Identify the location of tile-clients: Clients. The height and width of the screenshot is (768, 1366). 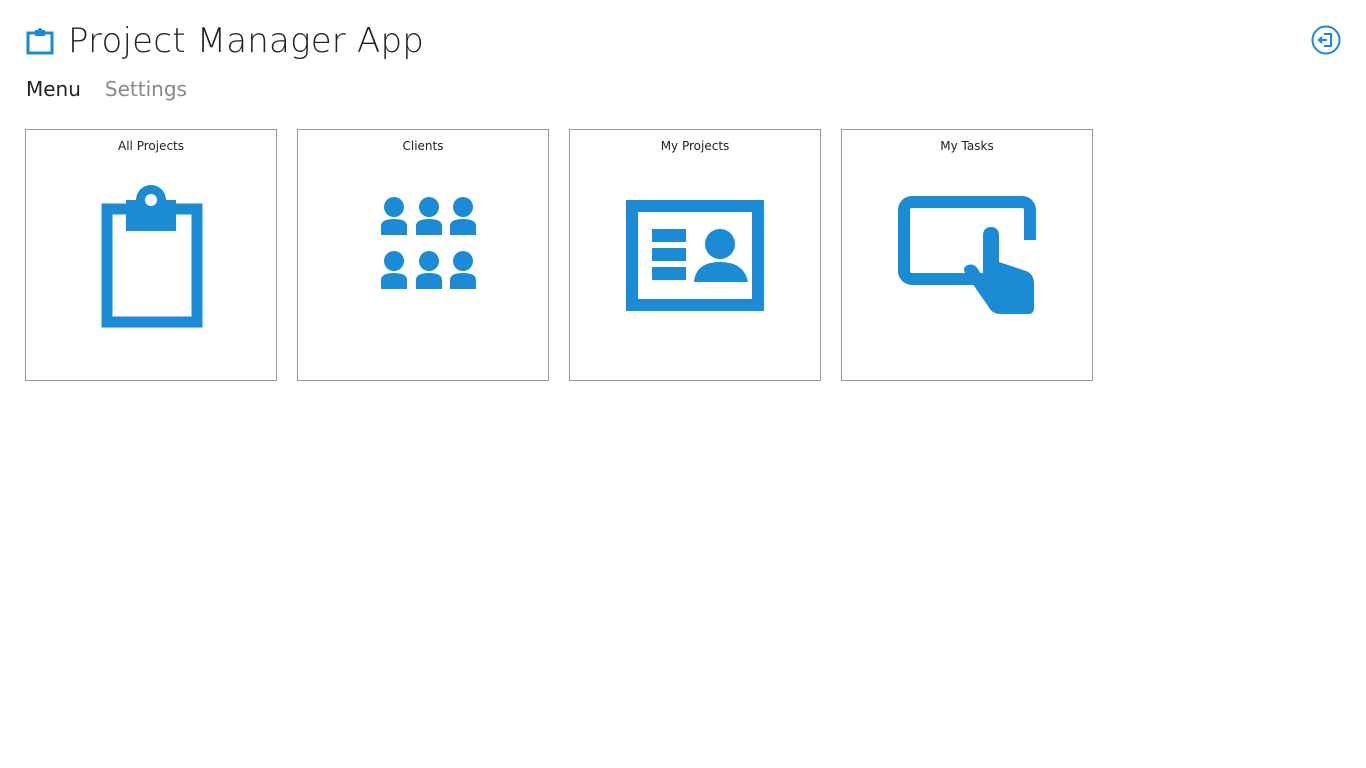
(423, 255).